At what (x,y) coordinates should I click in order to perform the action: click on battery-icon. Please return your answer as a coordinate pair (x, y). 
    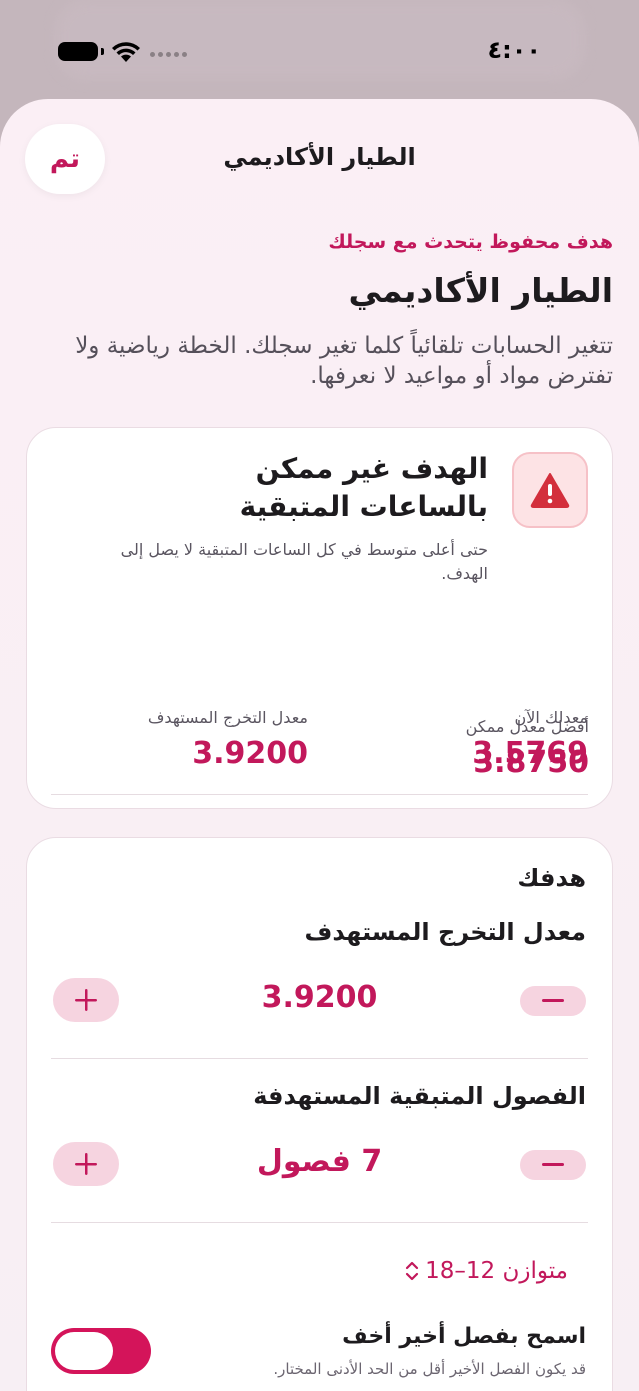
    Looking at the image, I should click on (81, 51).